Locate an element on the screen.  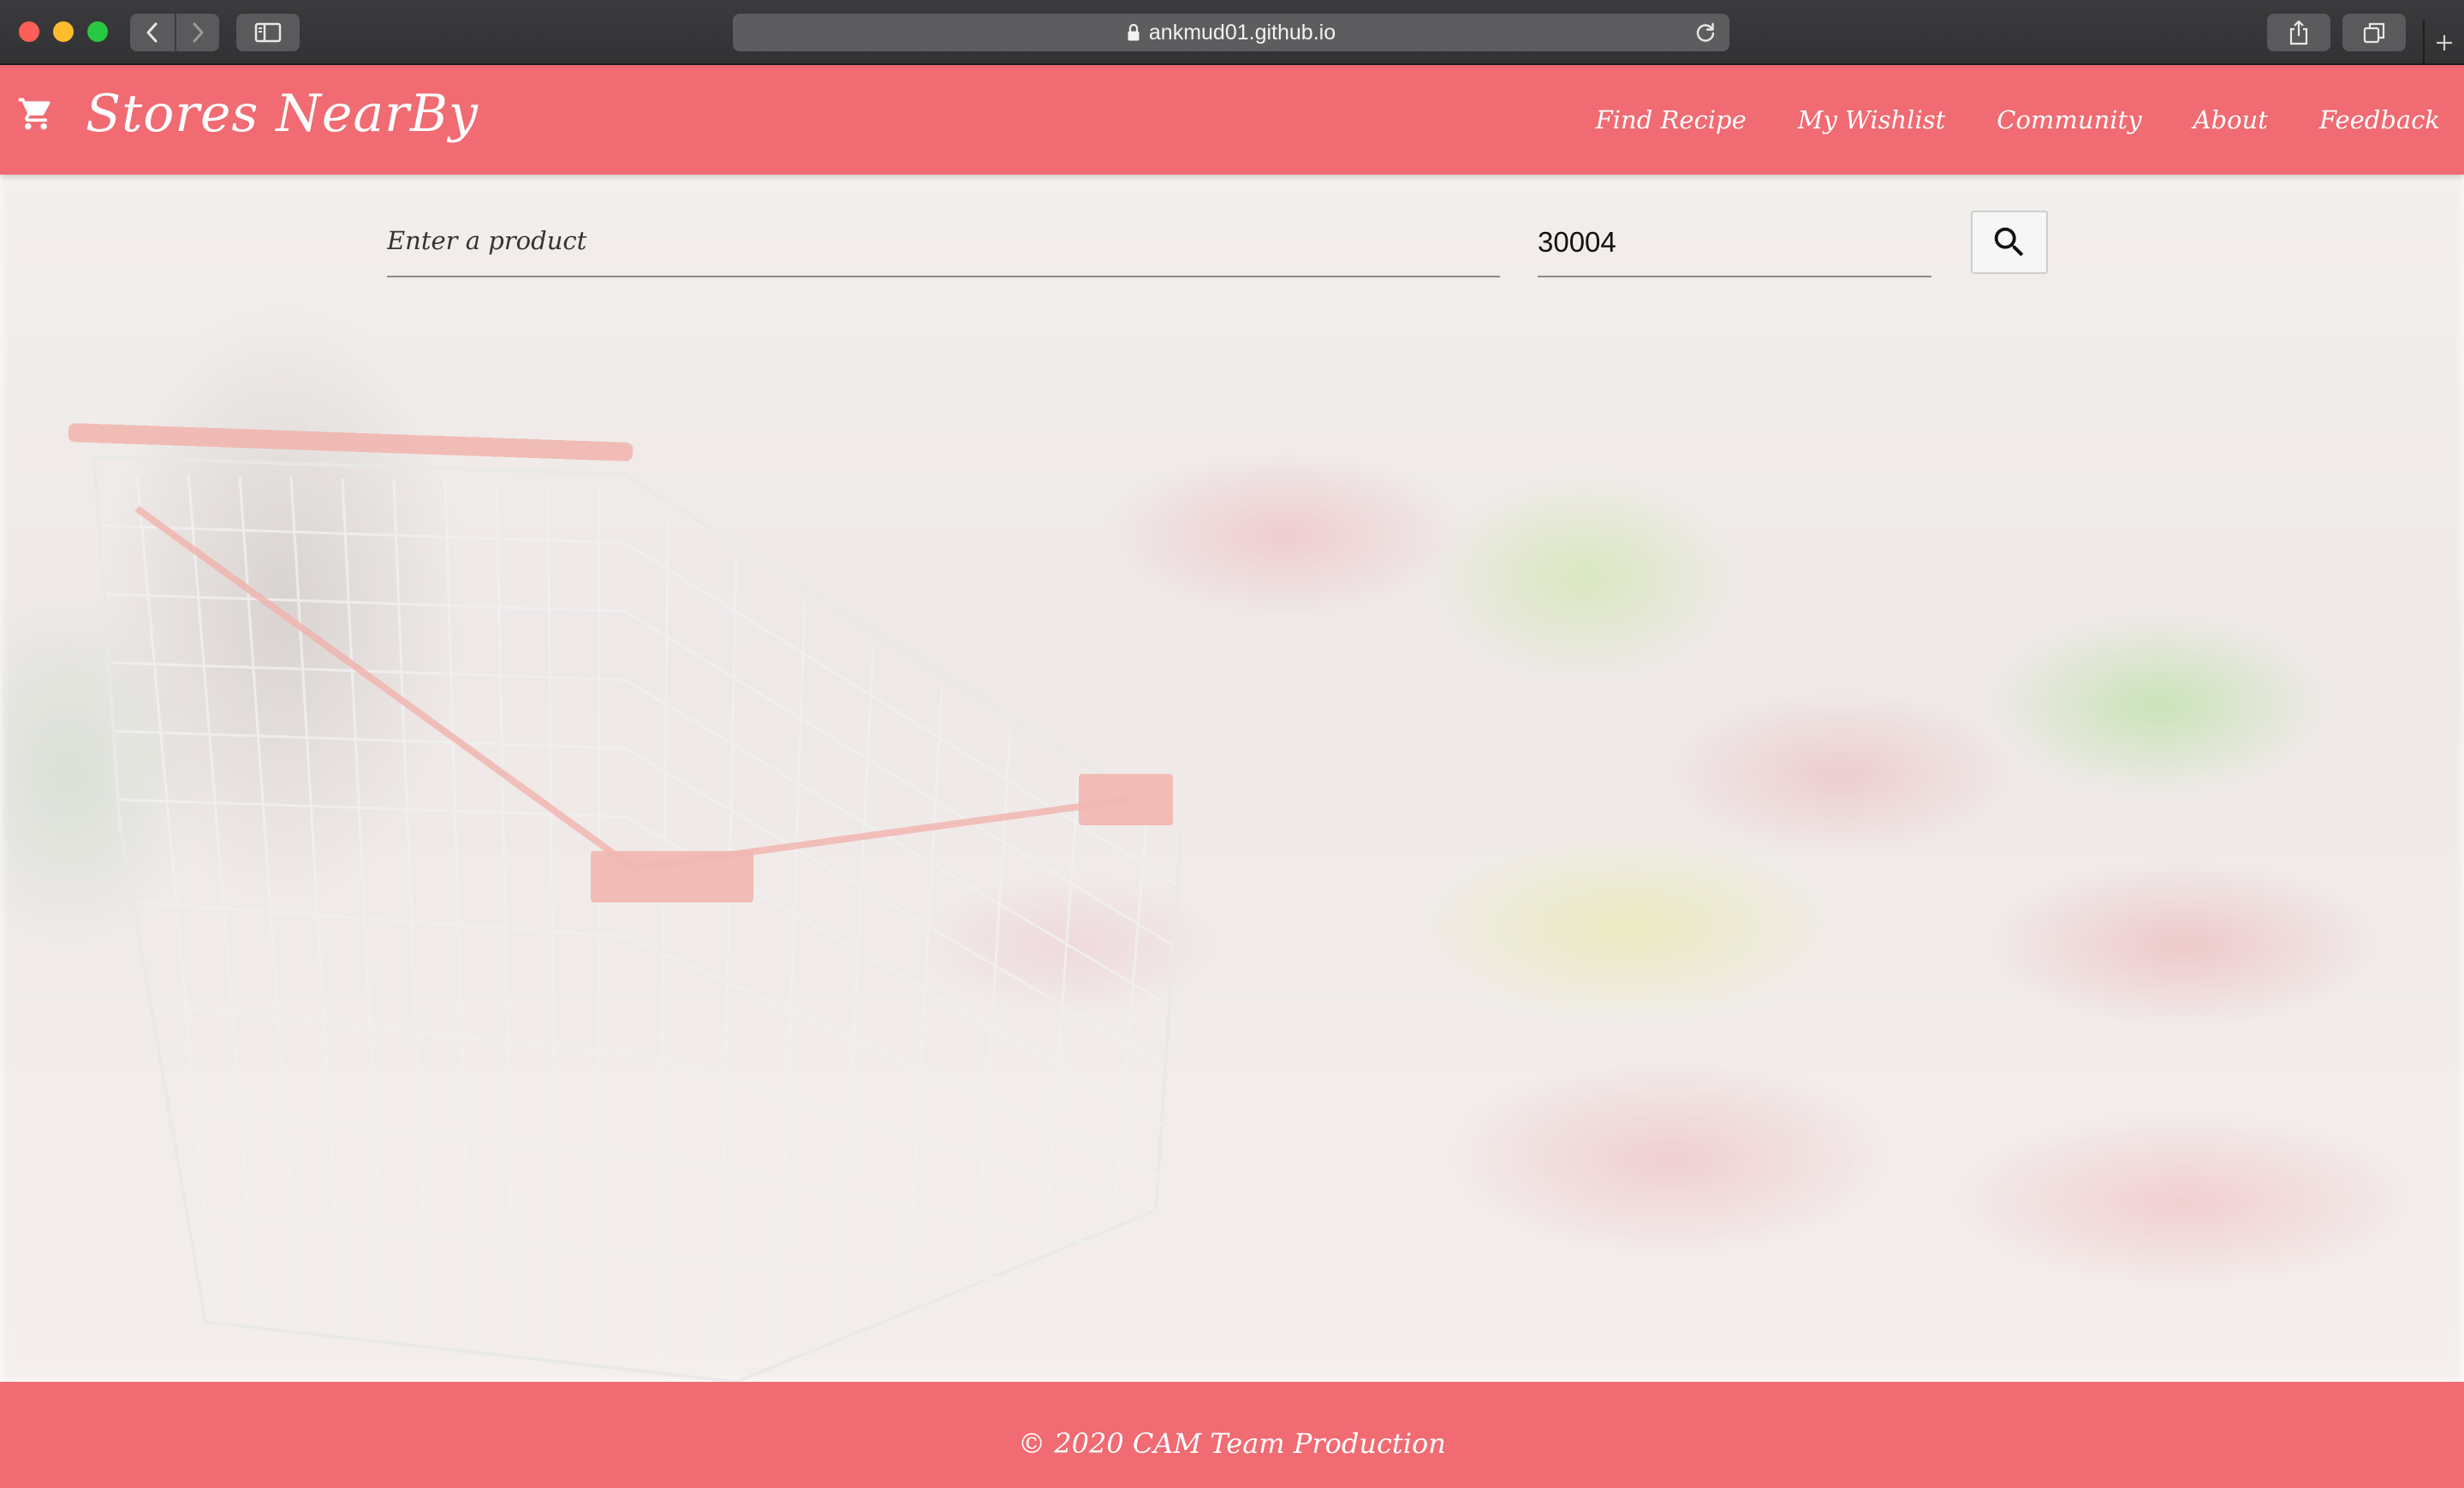
new-tab-button is located at coordinates (2443, 43).